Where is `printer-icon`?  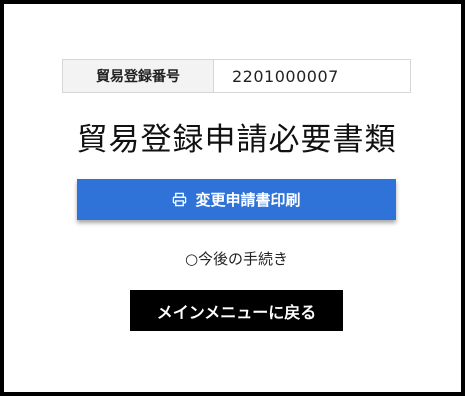 printer-icon is located at coordinates (179, 199).